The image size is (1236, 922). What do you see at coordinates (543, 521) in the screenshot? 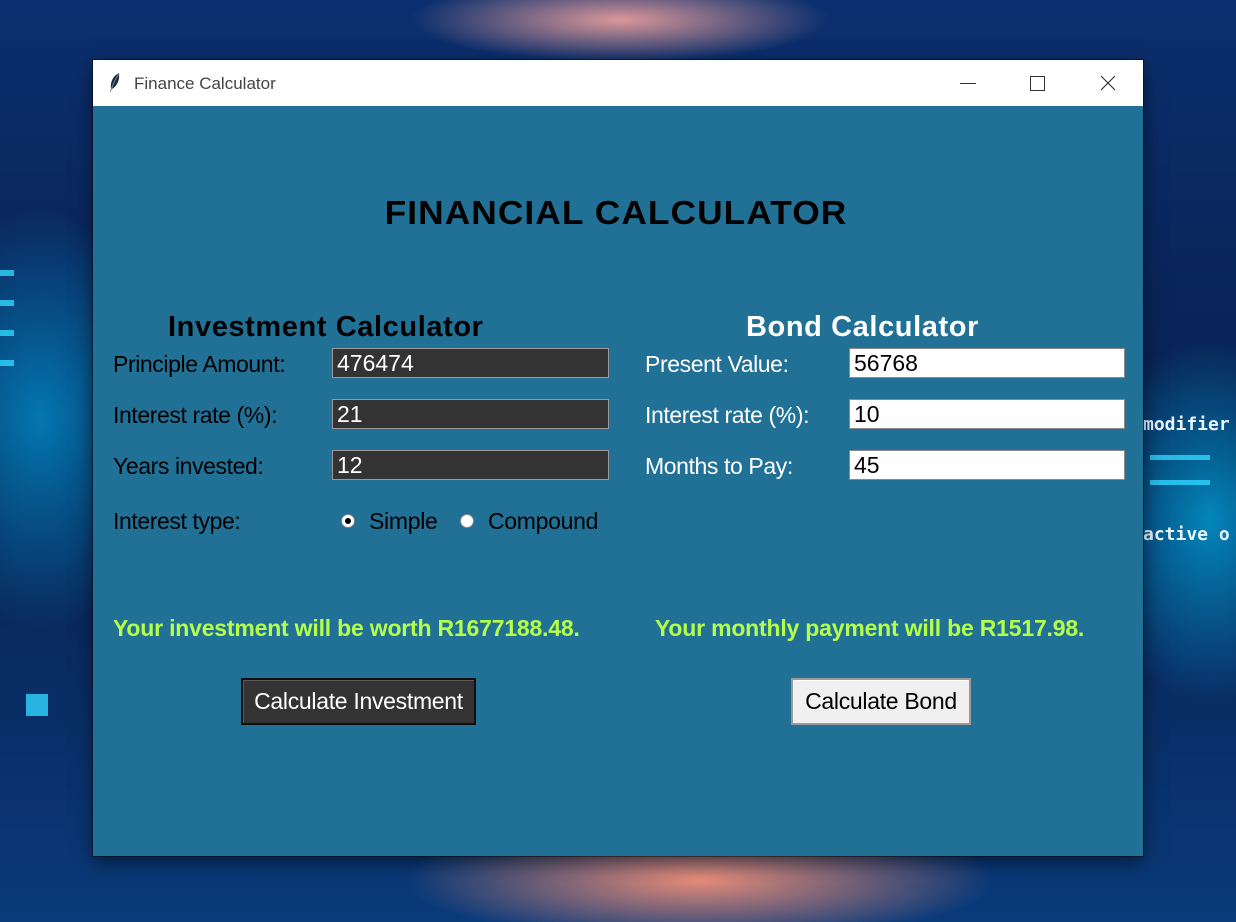
I see `radio-compound-label: Compound` at bounding box center [543, 521].